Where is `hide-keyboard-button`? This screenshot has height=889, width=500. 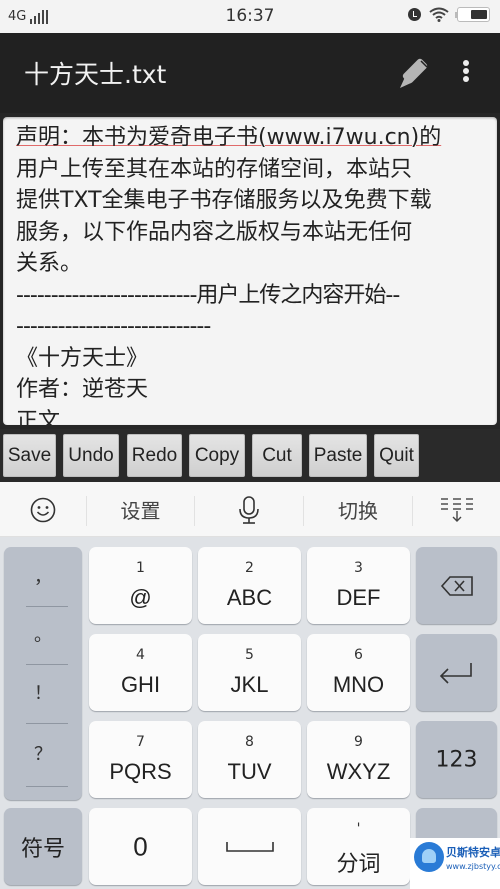
hide-keyboard-button is located at coordinates (456, 509).